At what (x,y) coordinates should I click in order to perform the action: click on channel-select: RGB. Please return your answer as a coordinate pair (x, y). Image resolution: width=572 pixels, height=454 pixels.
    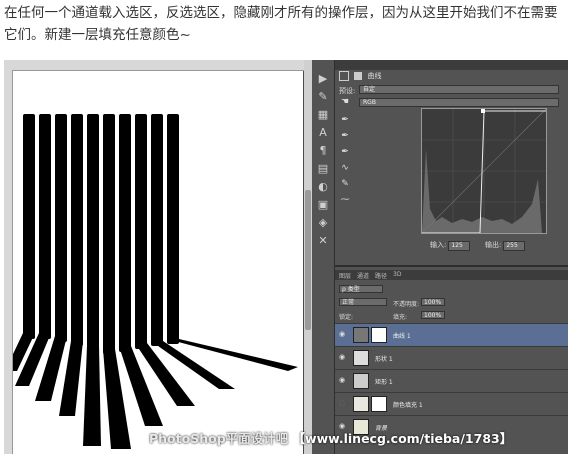
    Looking at the image, I should click on (459, 102).